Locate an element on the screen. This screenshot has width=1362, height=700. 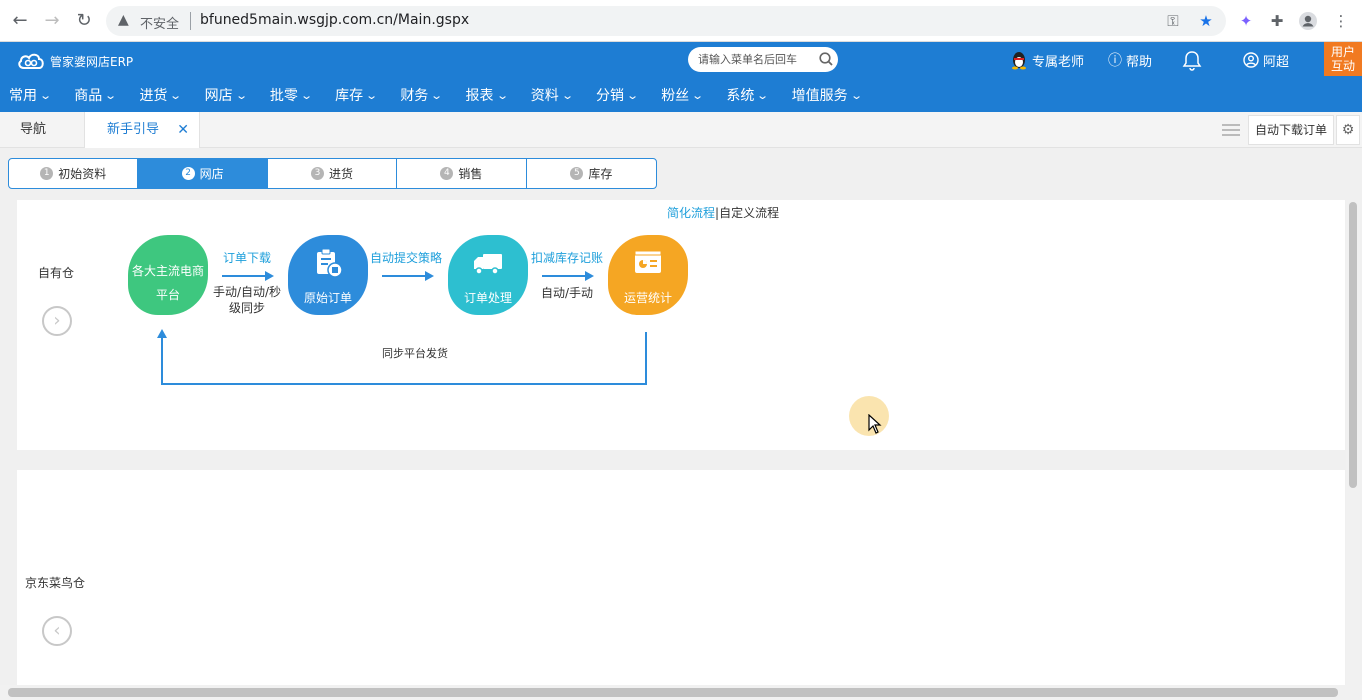
menu-item-inventory: 库存 ⌄ is located at coordinates (357, 95).